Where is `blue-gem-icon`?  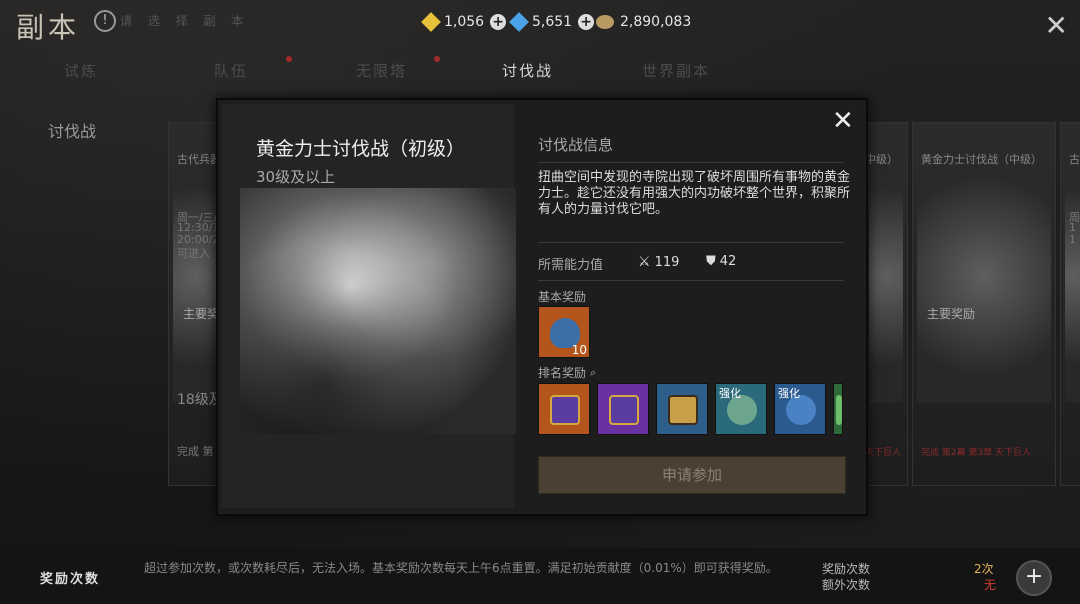 blue-gem-icon is located at coordinates (519, 22).